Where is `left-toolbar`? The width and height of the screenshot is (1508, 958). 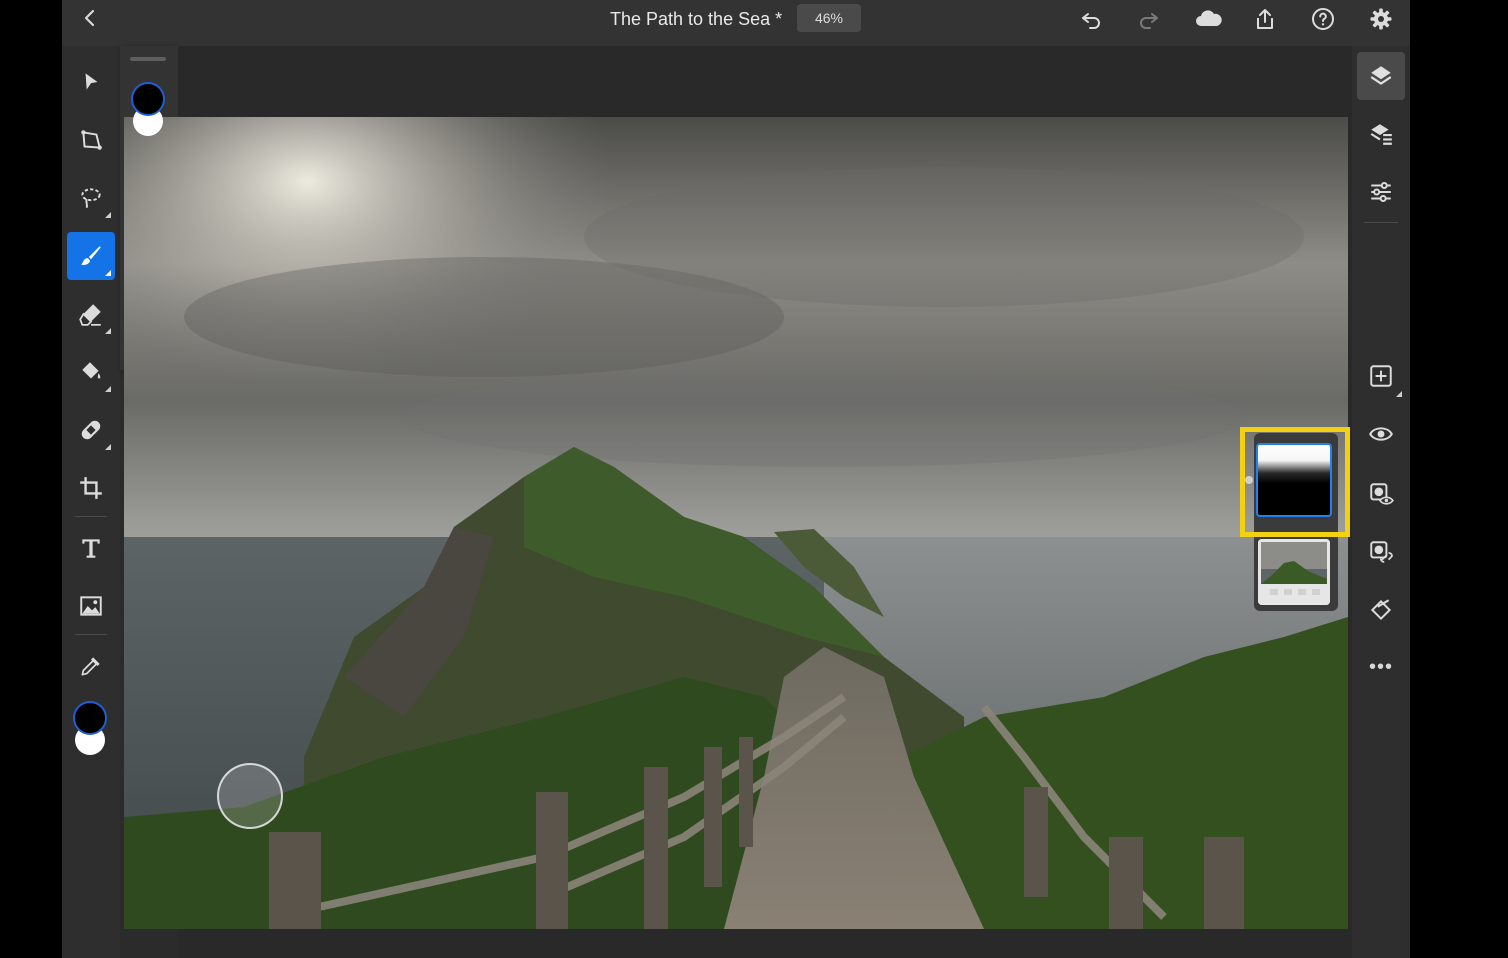 left-toolbar is located at coordinates (91, 502).